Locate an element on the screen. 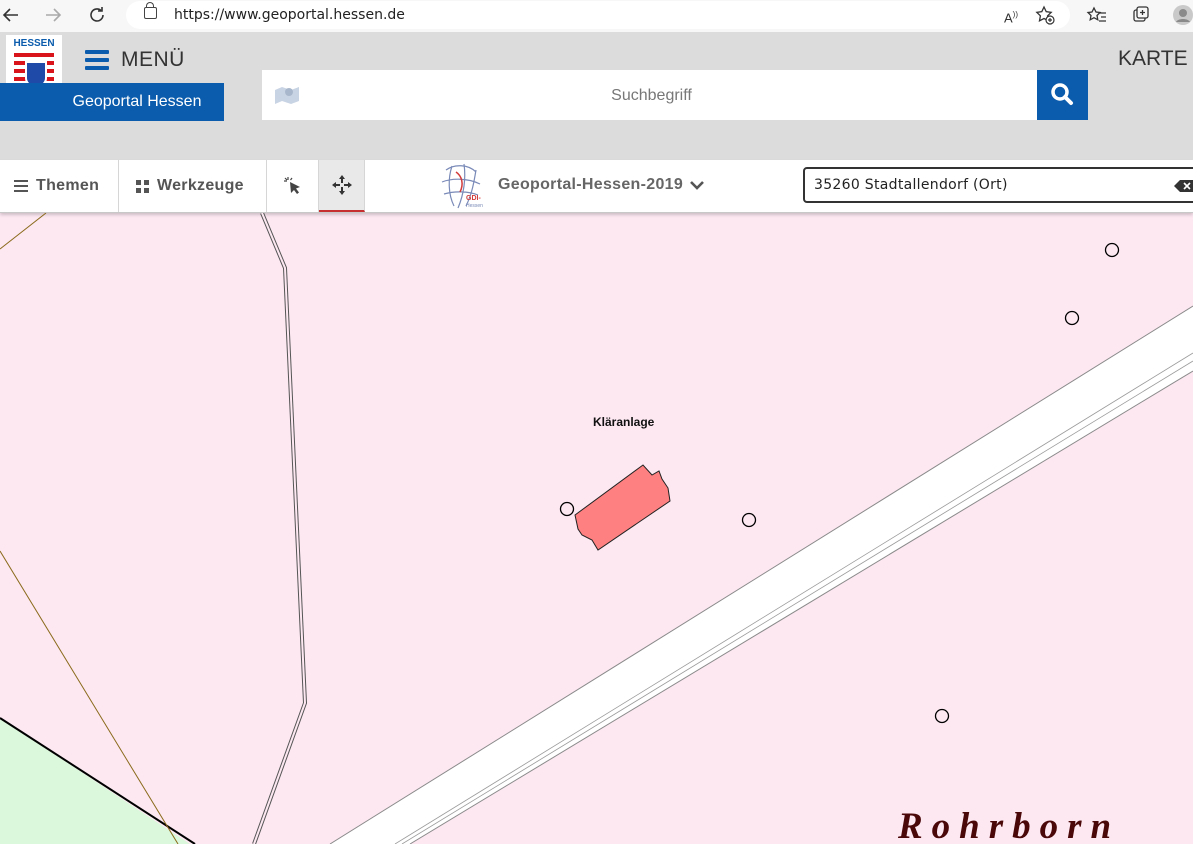  collections-icon is located at coordinates (1141, 15).